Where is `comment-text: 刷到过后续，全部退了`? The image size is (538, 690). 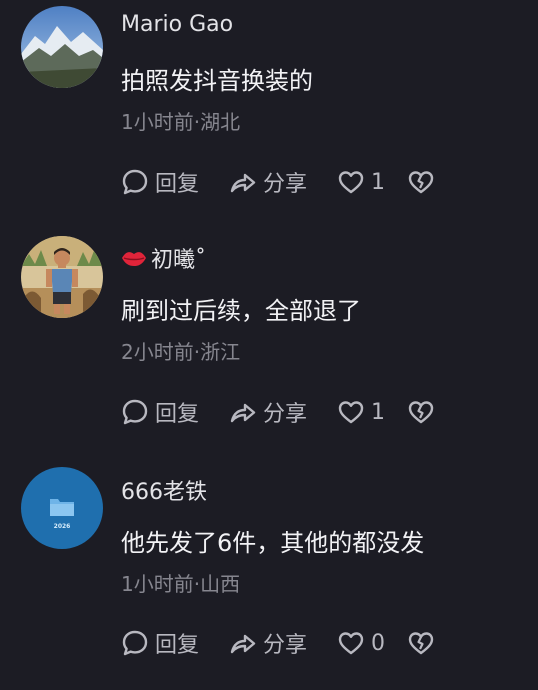
comment-text: 刷到过后续，全部退了 is located at coordinates (241, 311).